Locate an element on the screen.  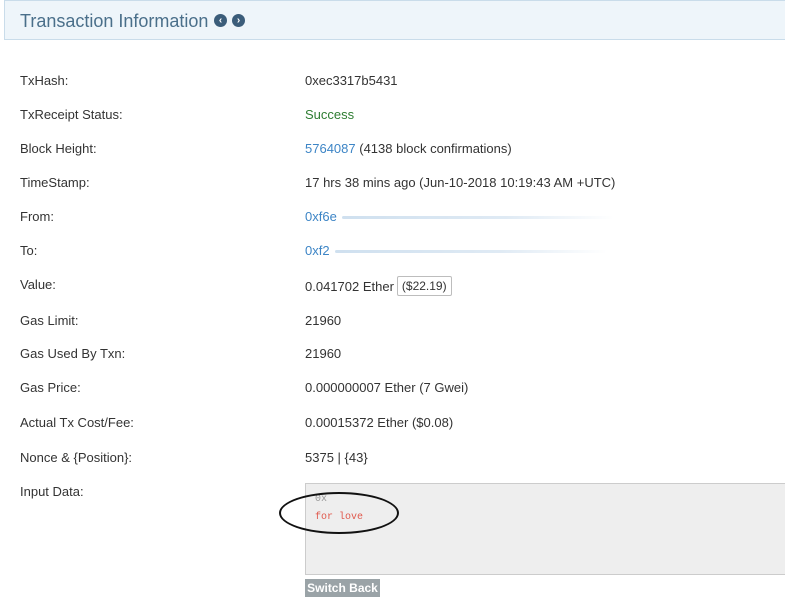
gas-used-label: Gas Used By Txn: is located at coordinates (73, 353).